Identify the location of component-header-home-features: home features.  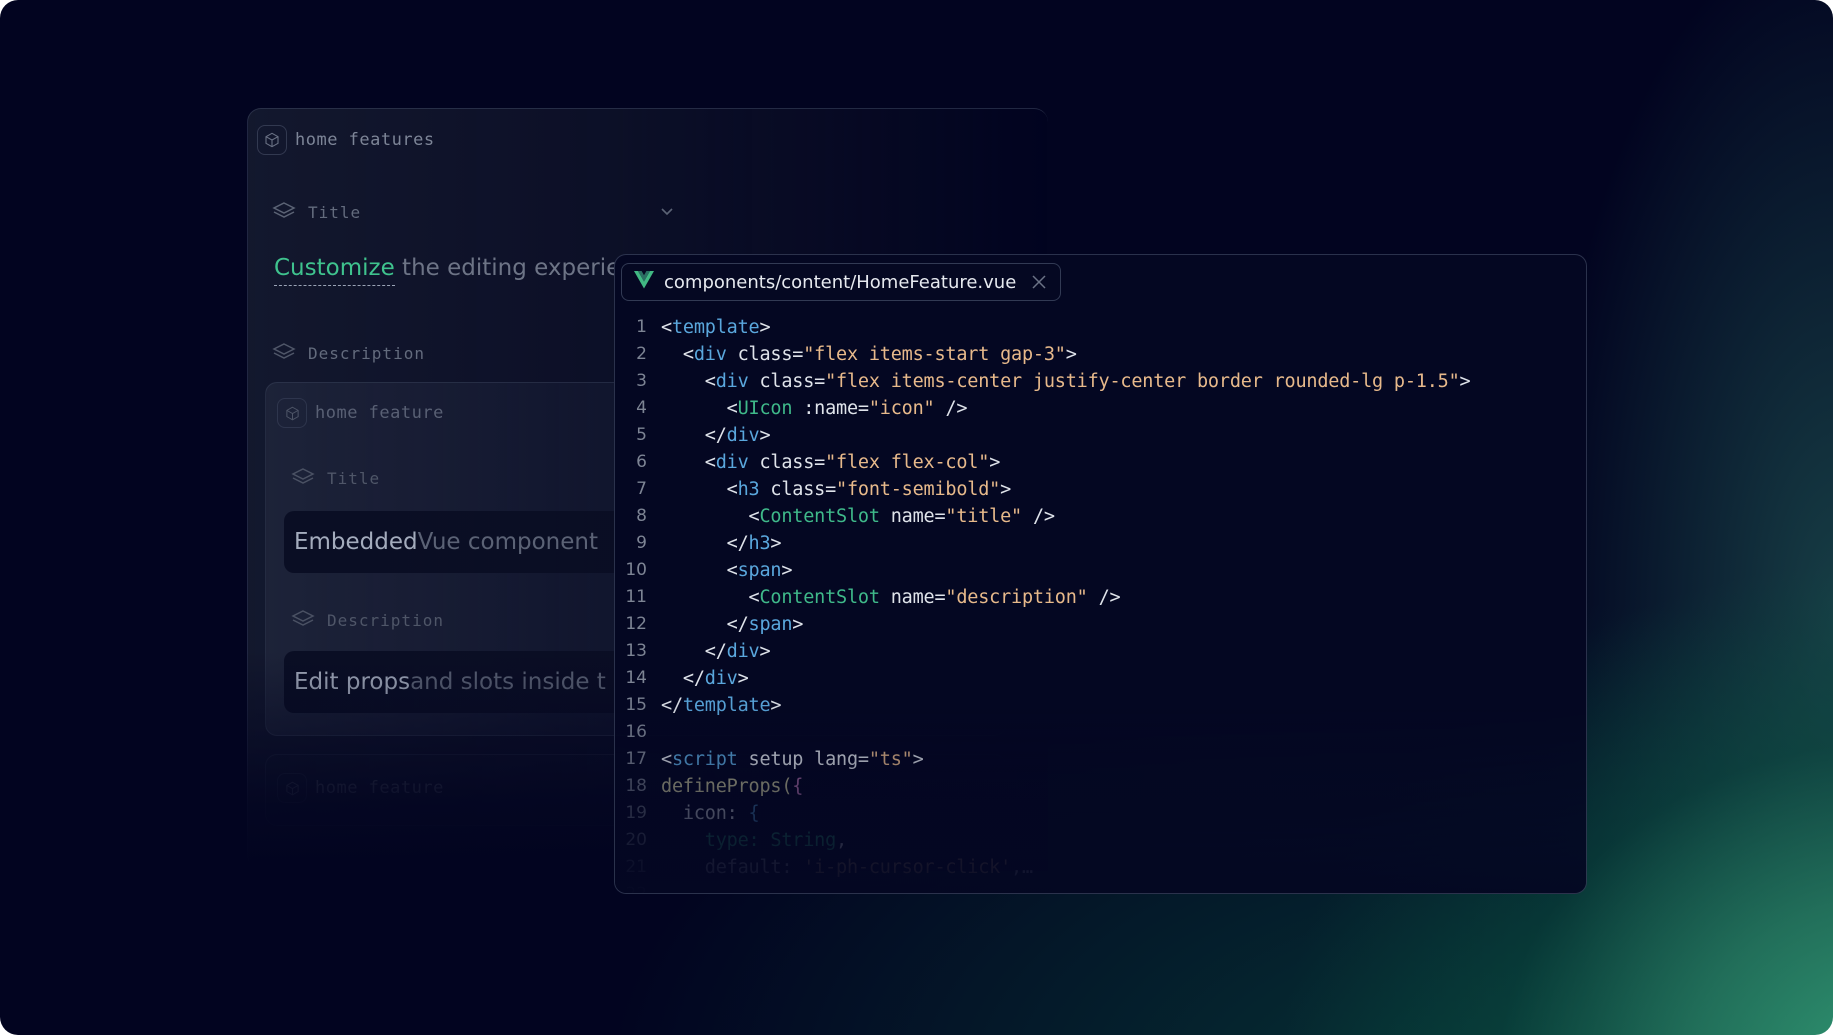
(346, 140).